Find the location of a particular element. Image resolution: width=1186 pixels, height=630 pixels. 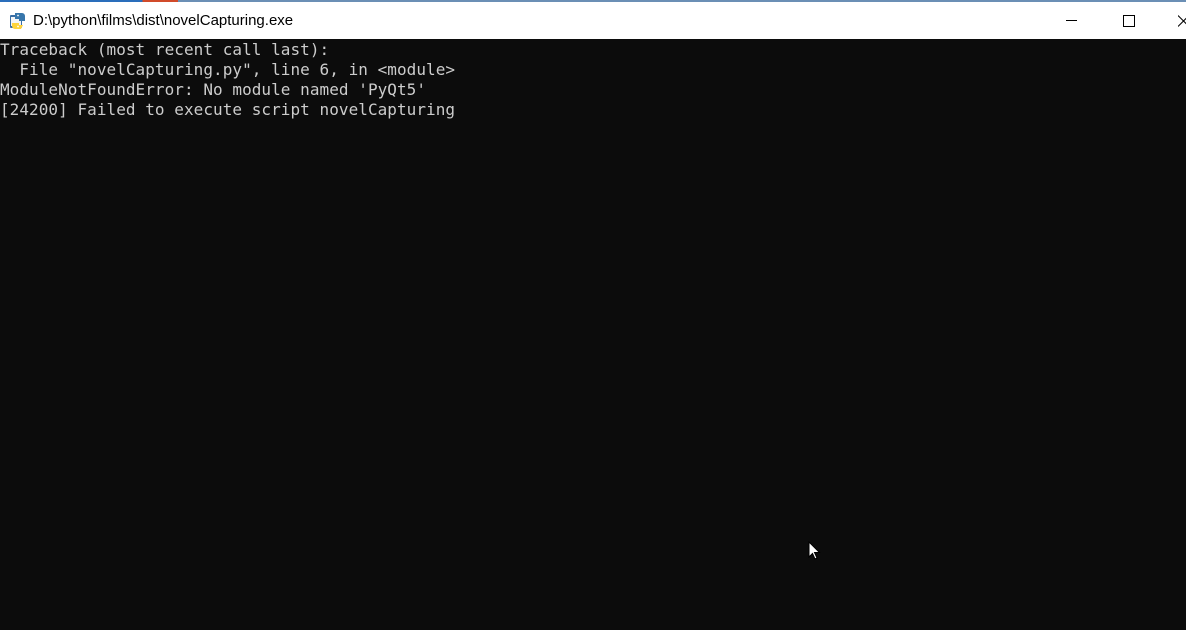

title-bar: D:\python\films\dist\novelCapturing.exe is located at coordinates (593, 20).